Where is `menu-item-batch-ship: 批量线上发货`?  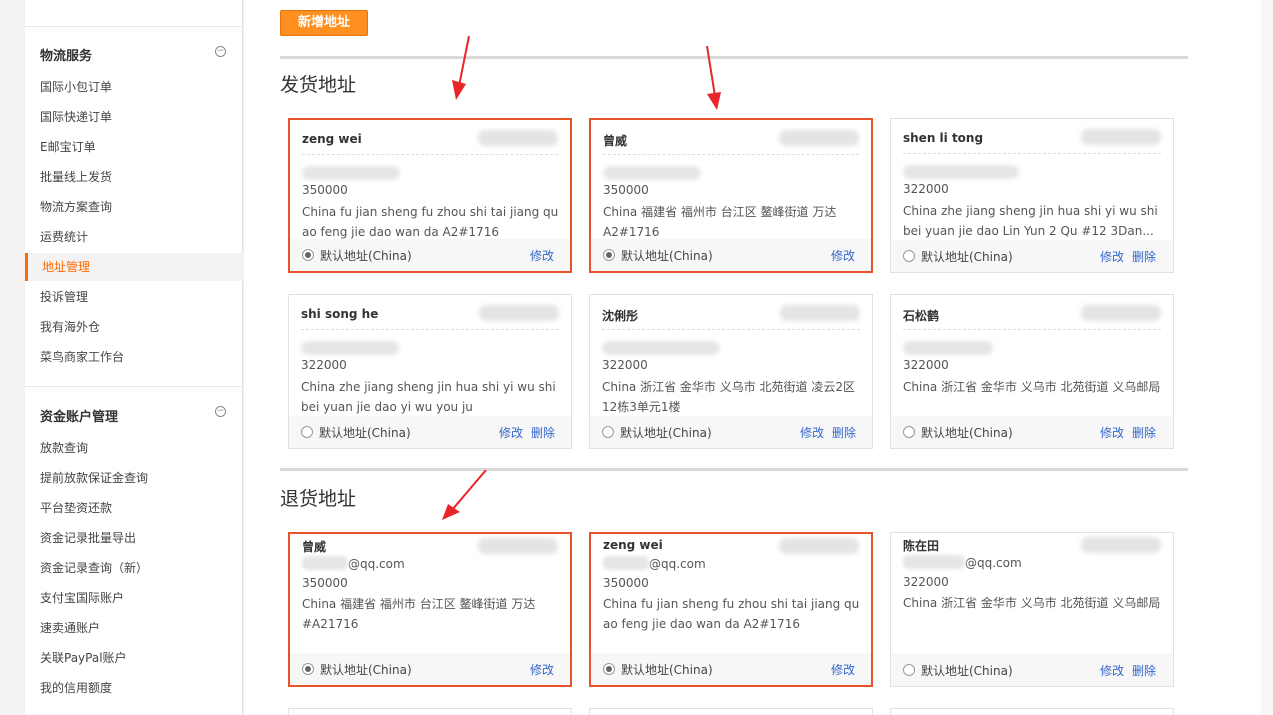 menu-item-batch-ship: 批量线上发货 is located at coordinates (134, 177).